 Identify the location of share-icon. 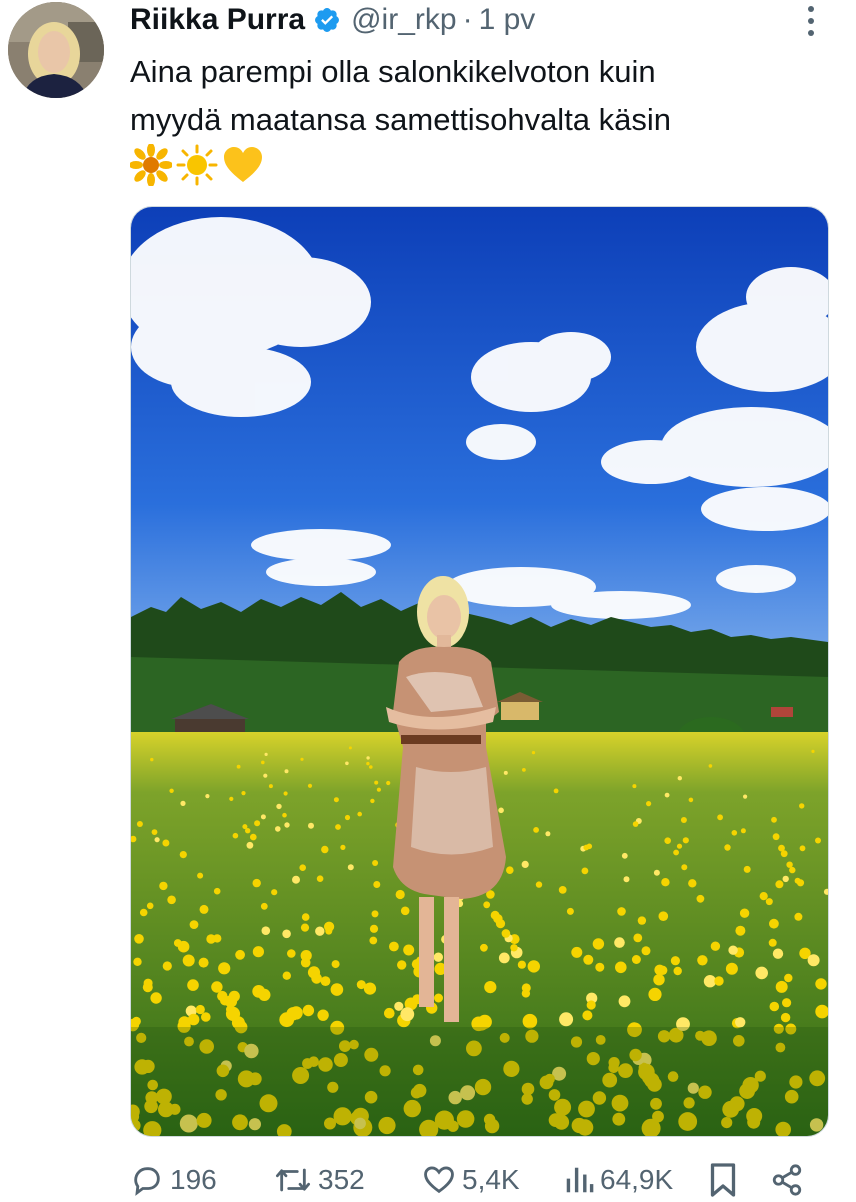
(787, 1180).